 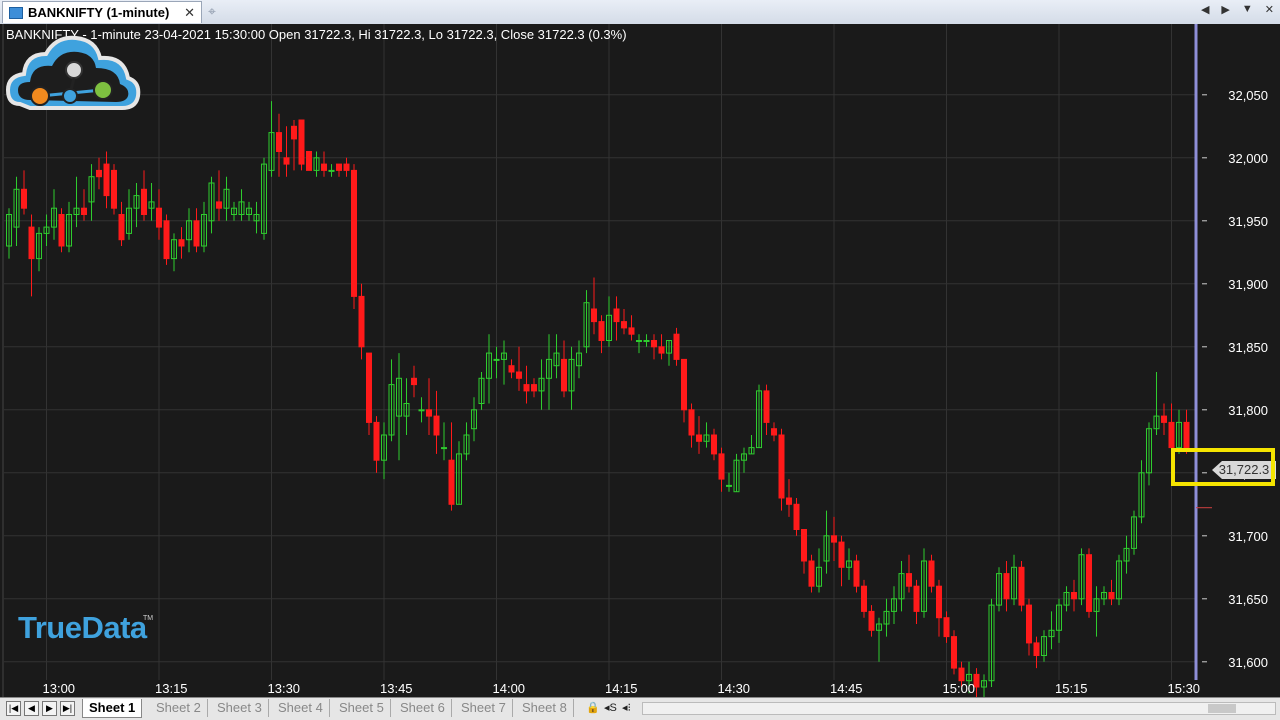 What do you see at coordinates (1248, 347) in the screenshot?
I see `y-tick-label: 31,850` at bounding box center [1248, 347].